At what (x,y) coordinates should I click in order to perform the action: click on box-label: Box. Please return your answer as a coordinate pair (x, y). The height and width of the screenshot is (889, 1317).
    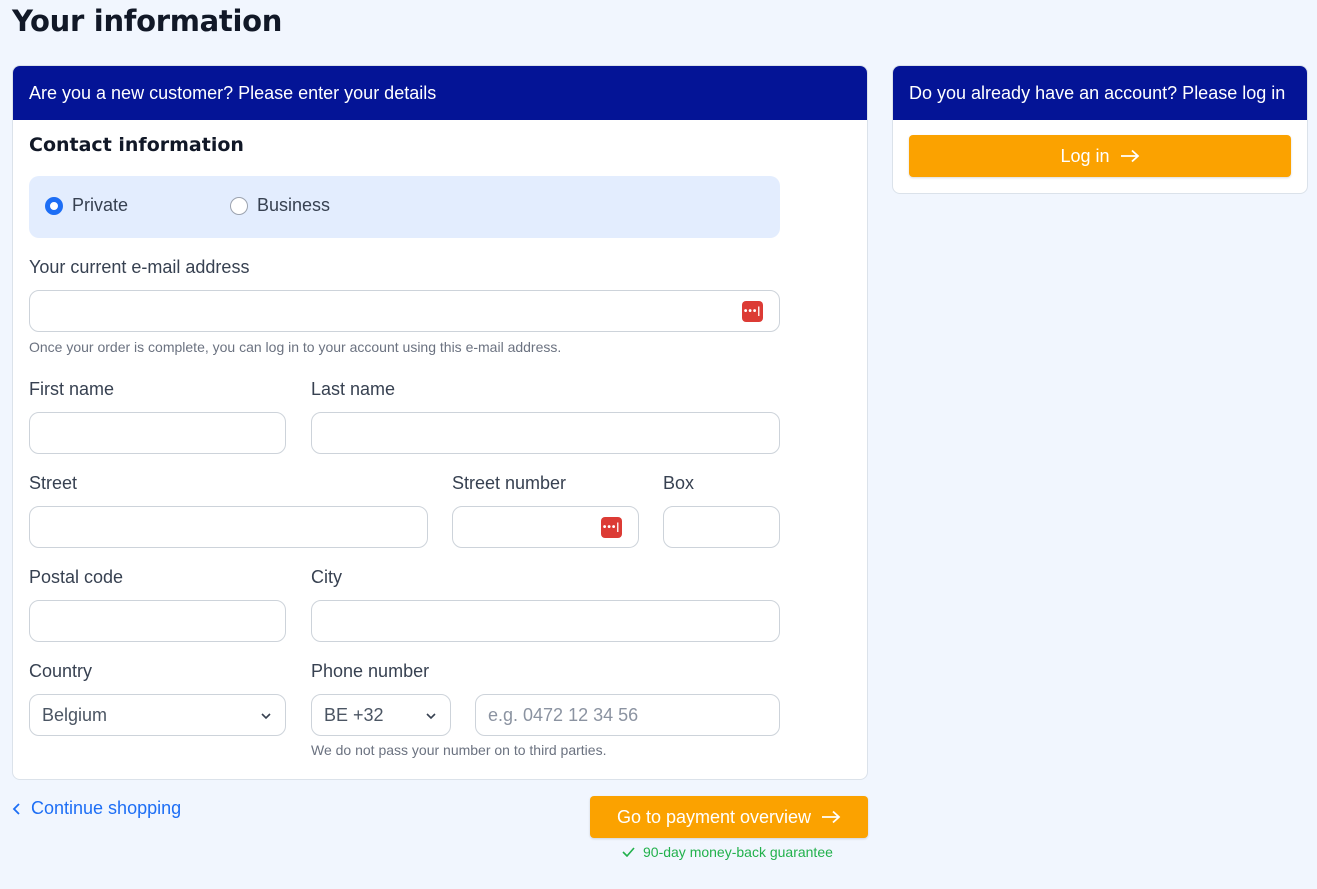
    Looking at the image, I should click on (679, 483).